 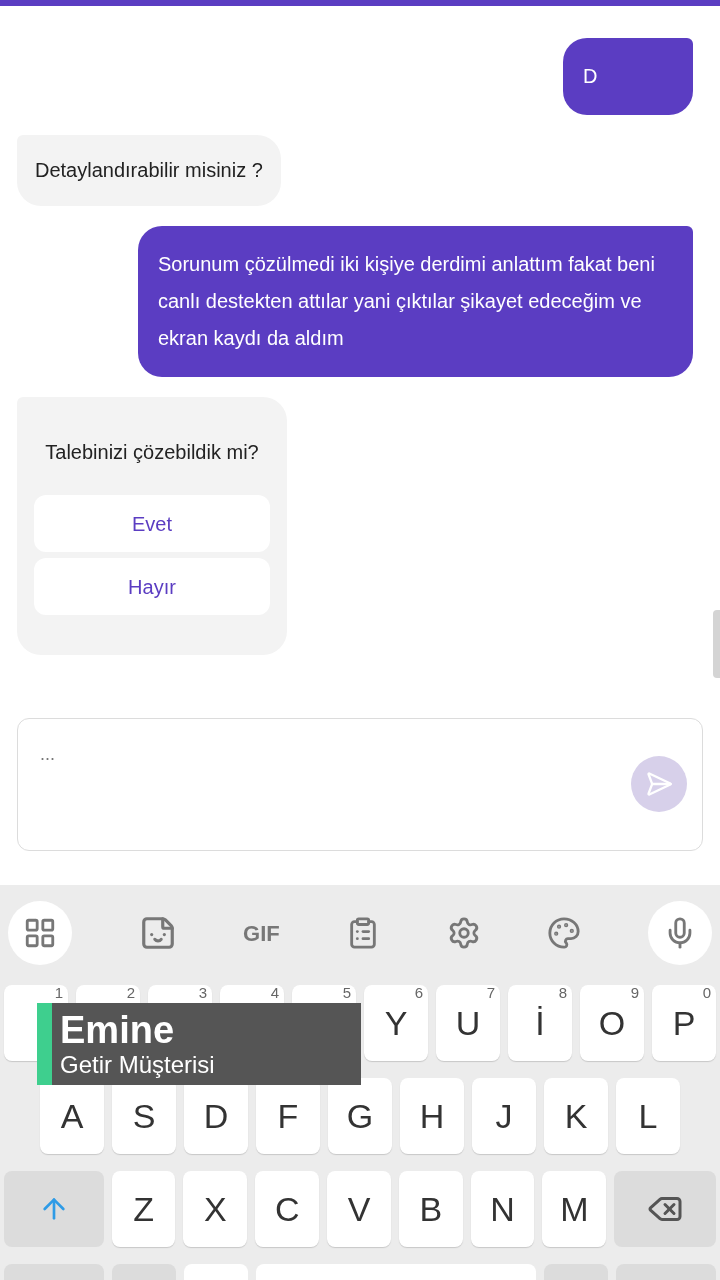 What do you see at coordinates (418, 992) in the screenshot?
I see `key-hint: 6` at bounding box center [418, 992].